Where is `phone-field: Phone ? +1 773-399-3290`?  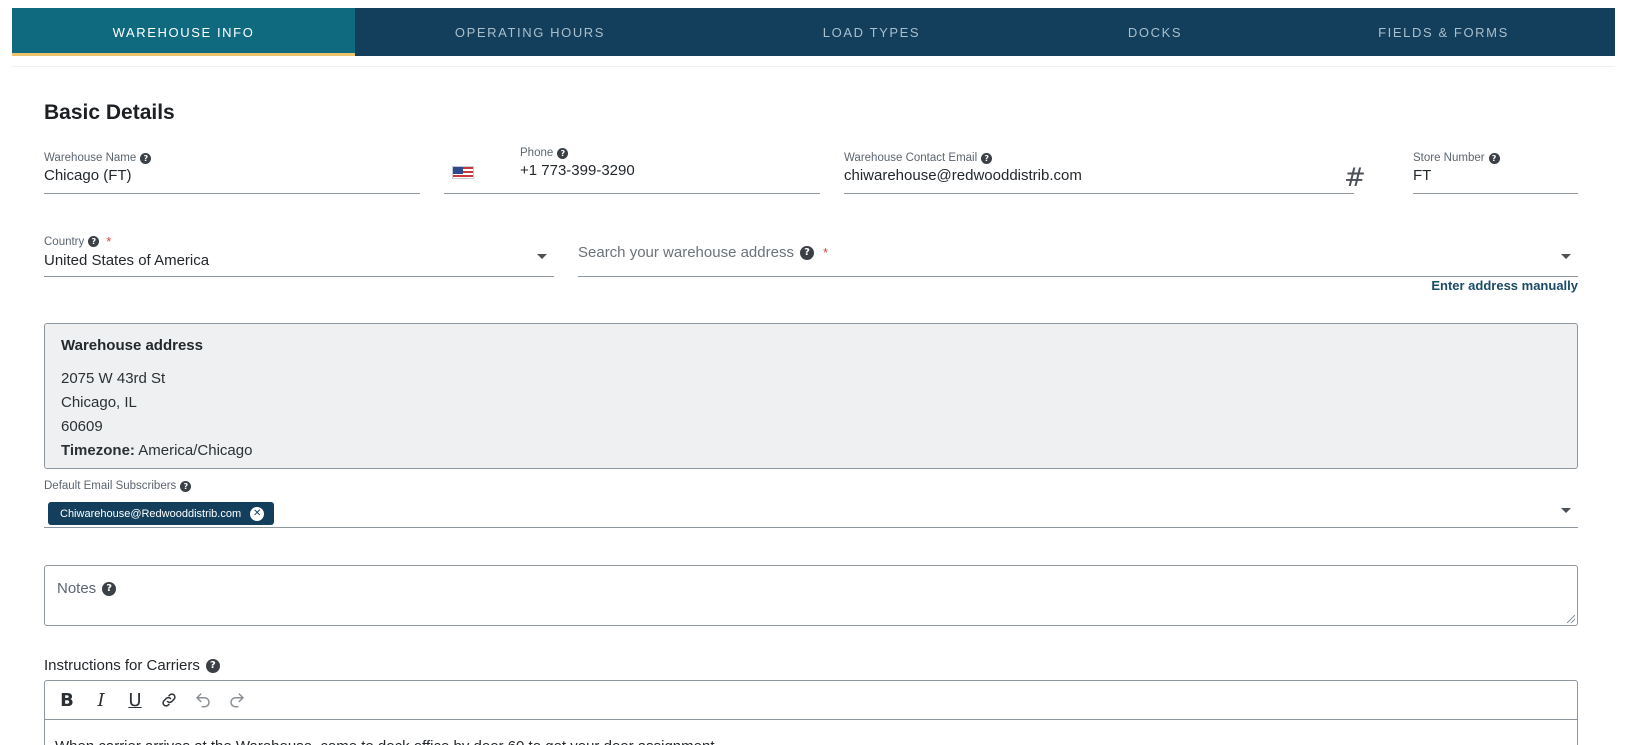 phone-field: Phone ? +1 773-399-3290 is located at coordinates (665, 167).